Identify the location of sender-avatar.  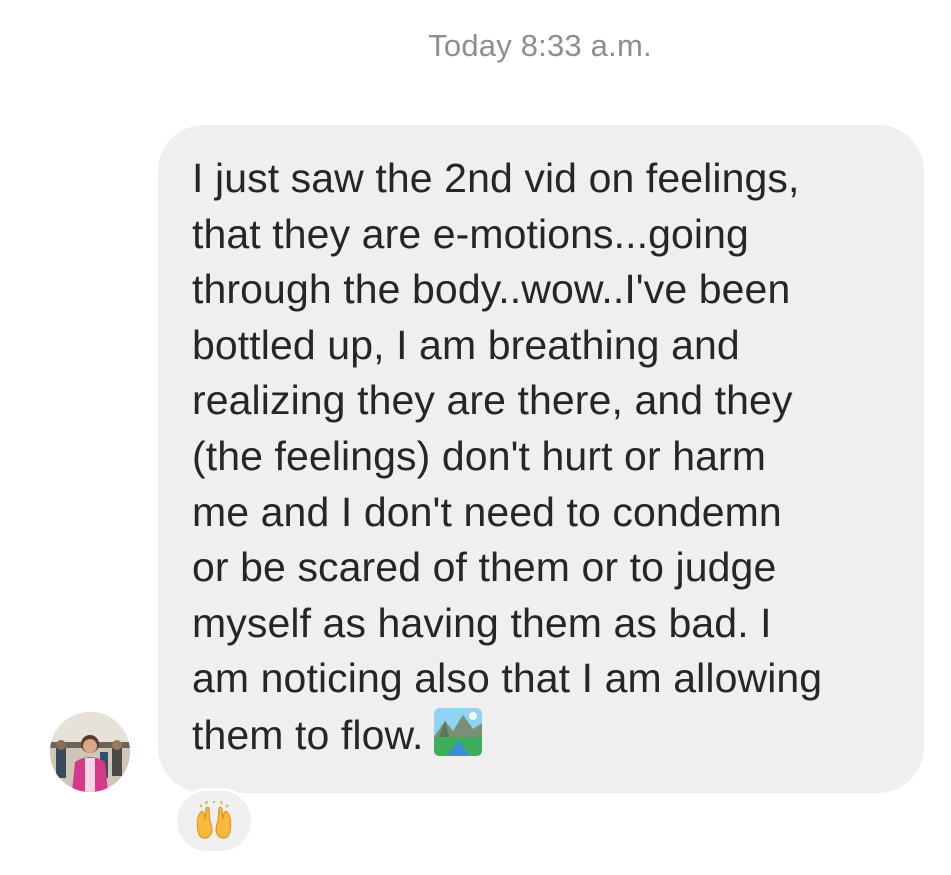
(90, 752).